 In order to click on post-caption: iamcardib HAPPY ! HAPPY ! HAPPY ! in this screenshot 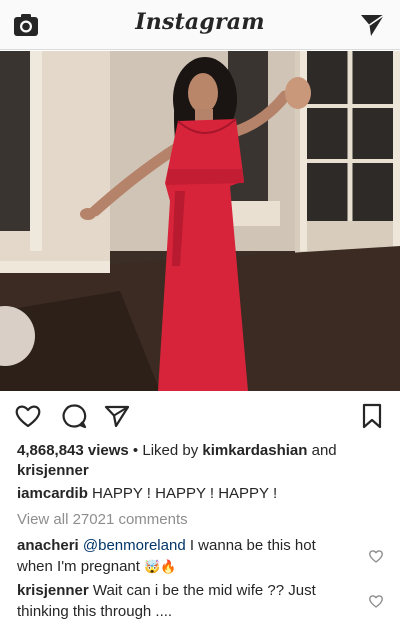, I will do `click(202, 494)`.